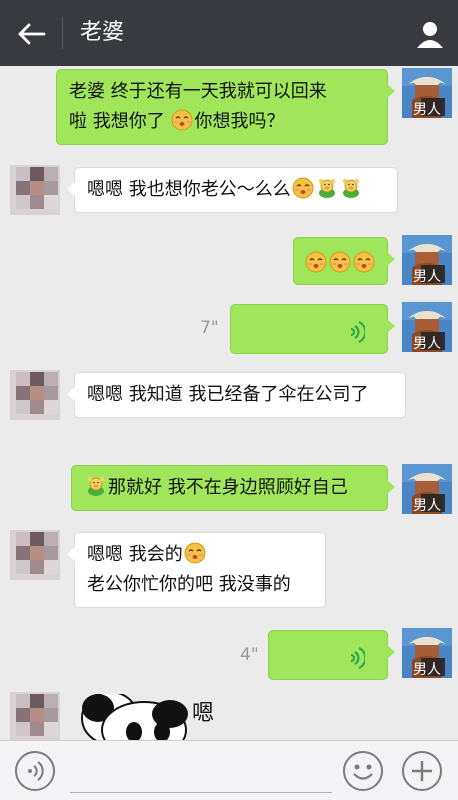  I want to click on more-options-button, so click(422, 771).